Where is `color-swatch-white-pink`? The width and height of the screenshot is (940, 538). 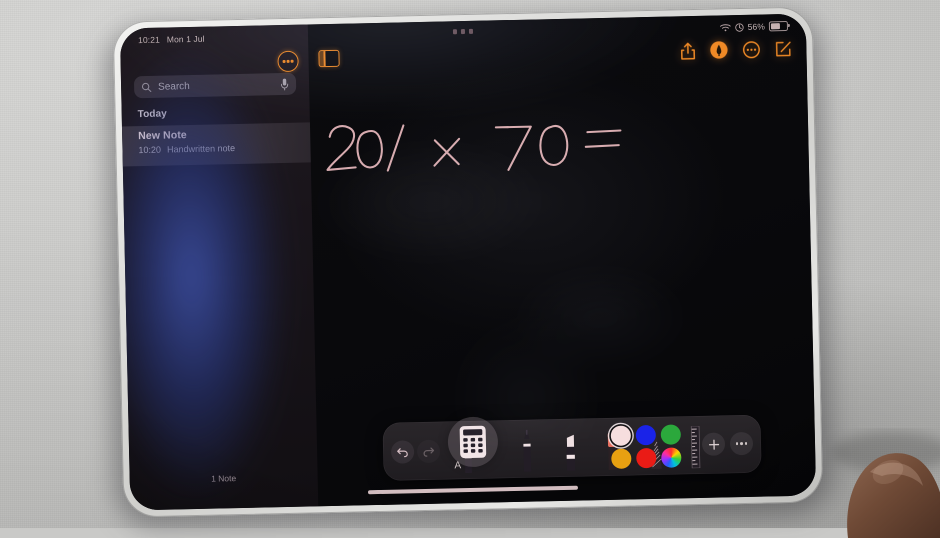
color-swatch-white-pink is located at coordinates (621, 435).